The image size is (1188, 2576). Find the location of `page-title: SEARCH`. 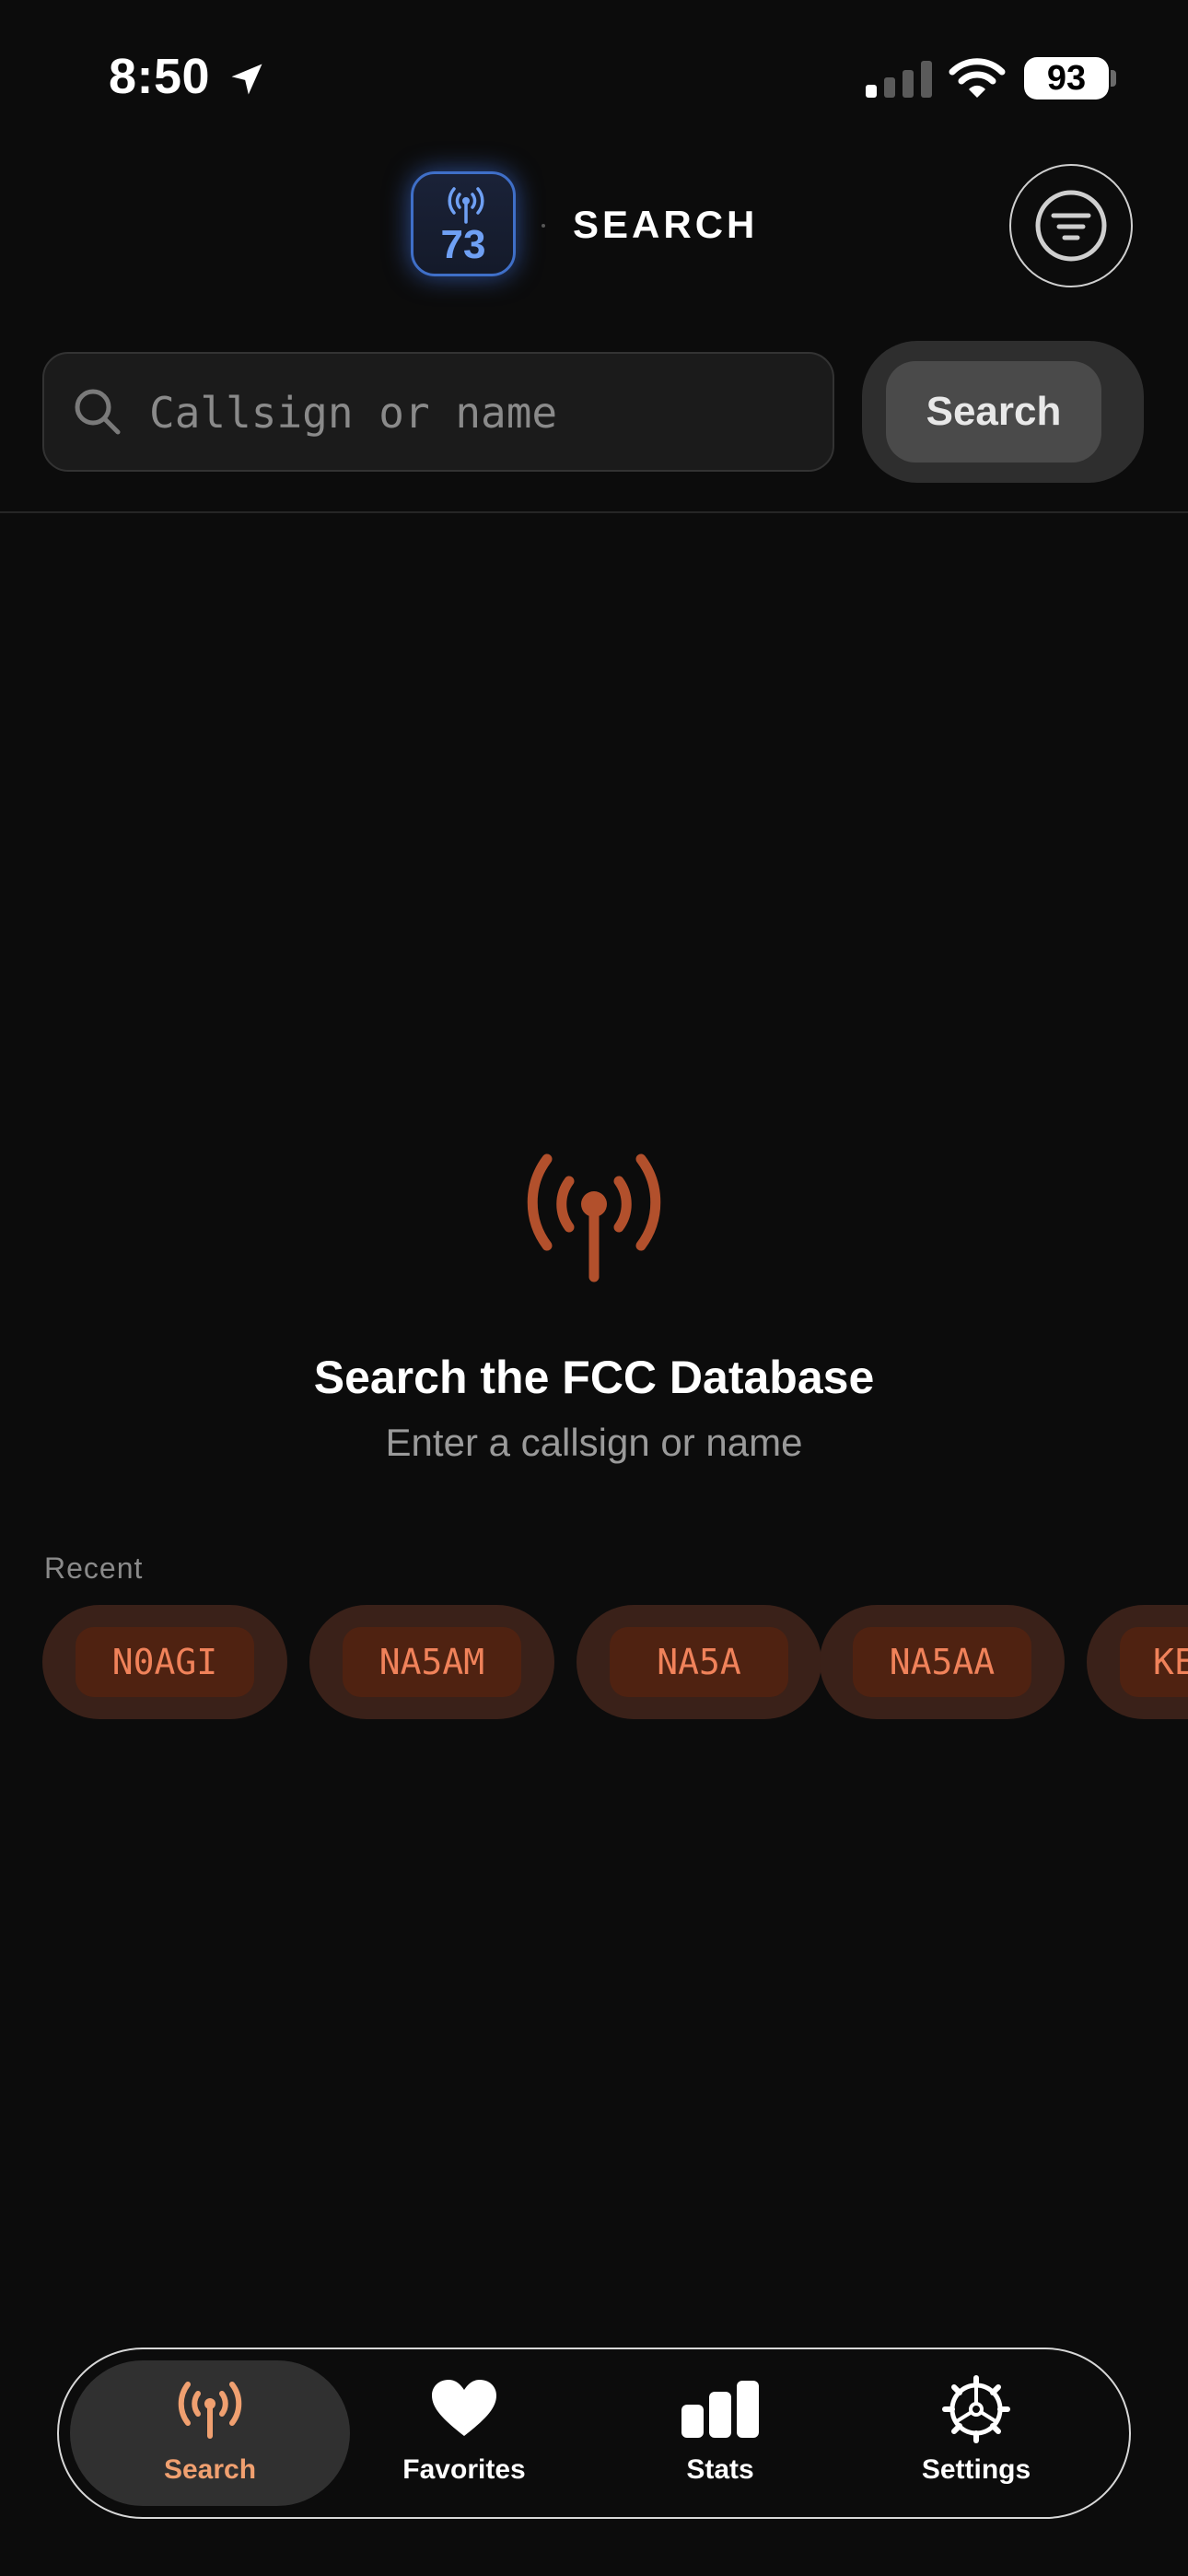

page-title: SEARCH is located at coordinates (666, 224).